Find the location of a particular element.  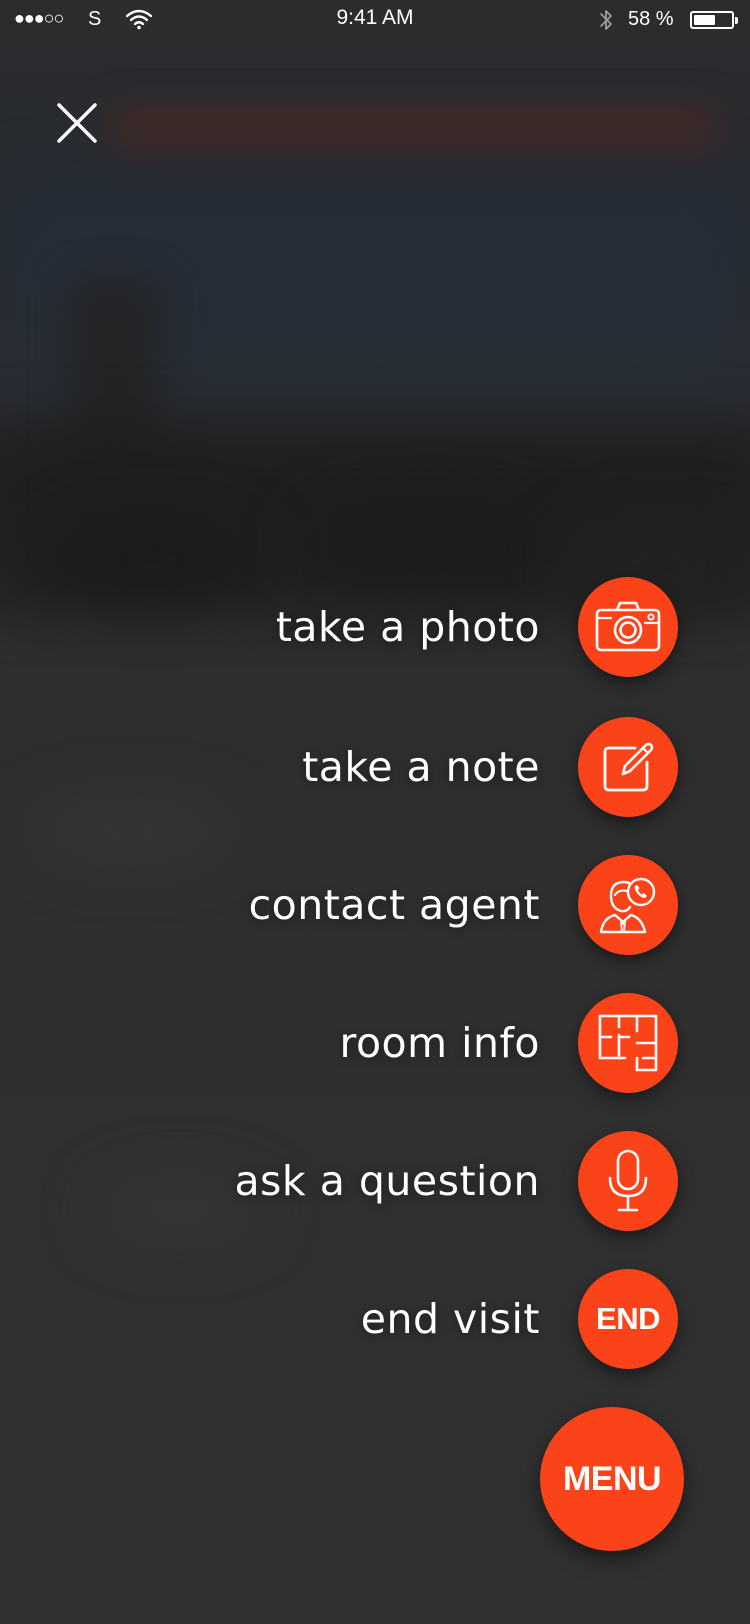

contact-agent-button is located at coordinates (628, 905).